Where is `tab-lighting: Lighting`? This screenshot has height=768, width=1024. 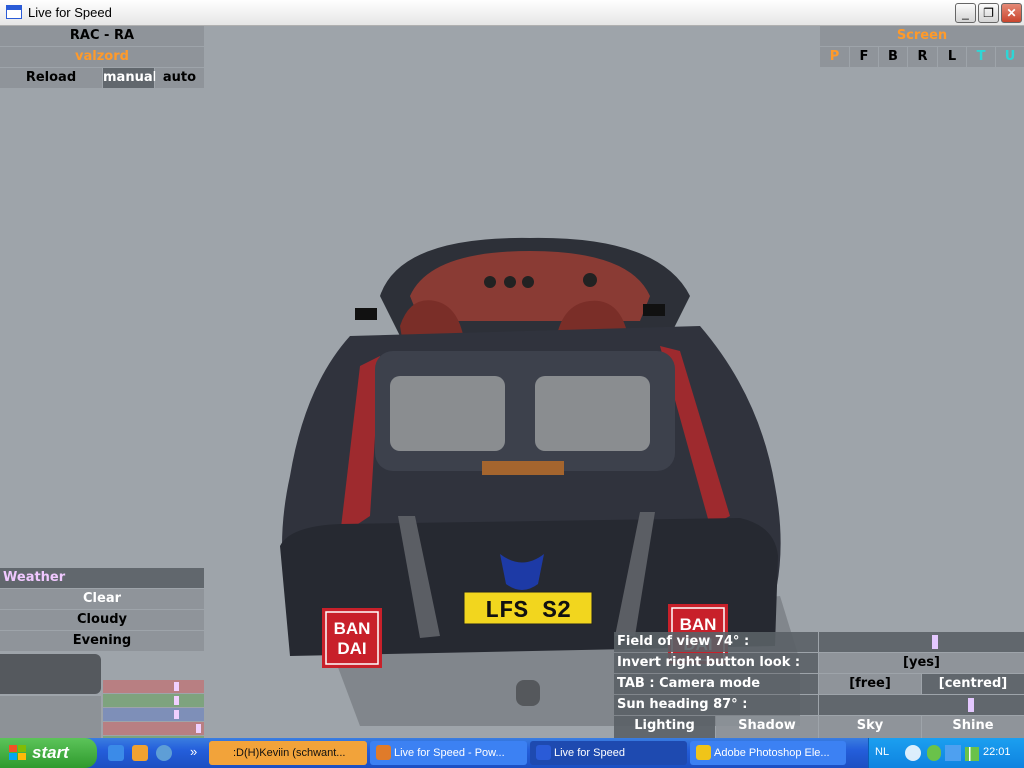 tab-lighting: Lighting is located at coordinates (664, 727).